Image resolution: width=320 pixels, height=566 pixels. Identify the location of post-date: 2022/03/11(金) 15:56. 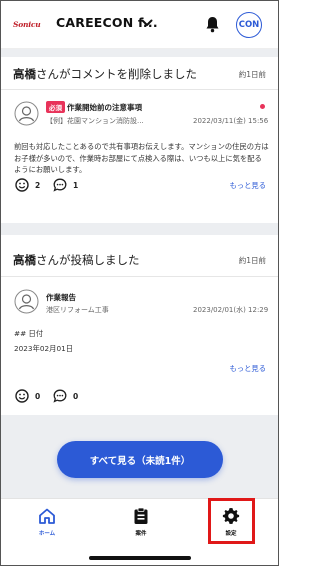
(231, 121).